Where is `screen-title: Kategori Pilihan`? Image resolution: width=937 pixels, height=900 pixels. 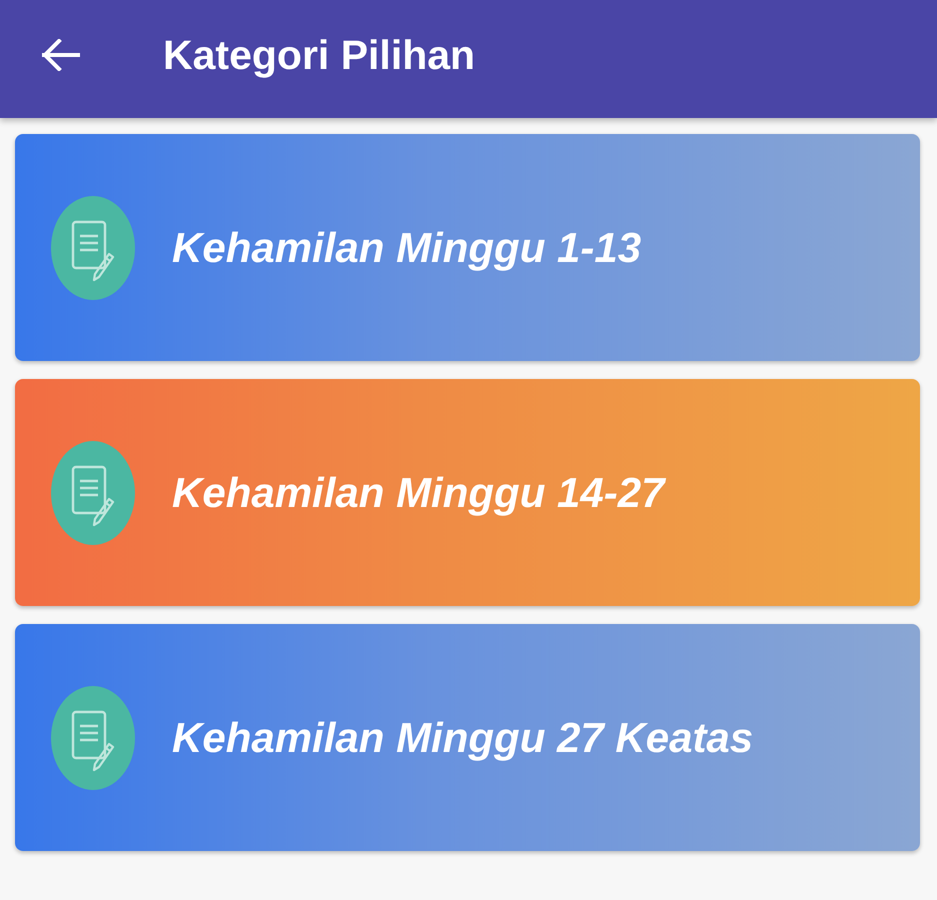 screen-title: Kategori Pilihan is located at coordinates (319, 55).